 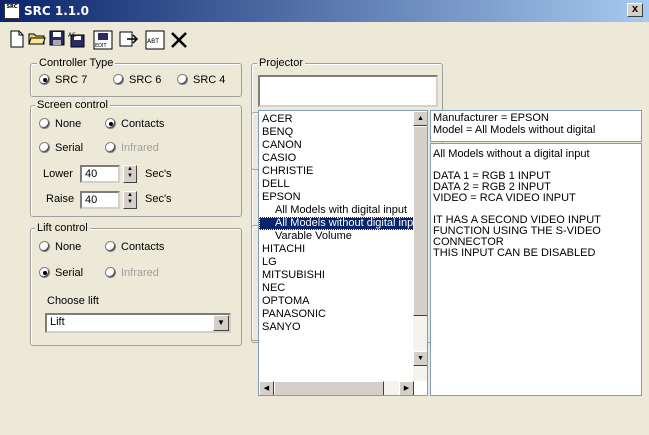 I want to click on screen-radio-none: None, so click(x=60, y=124).